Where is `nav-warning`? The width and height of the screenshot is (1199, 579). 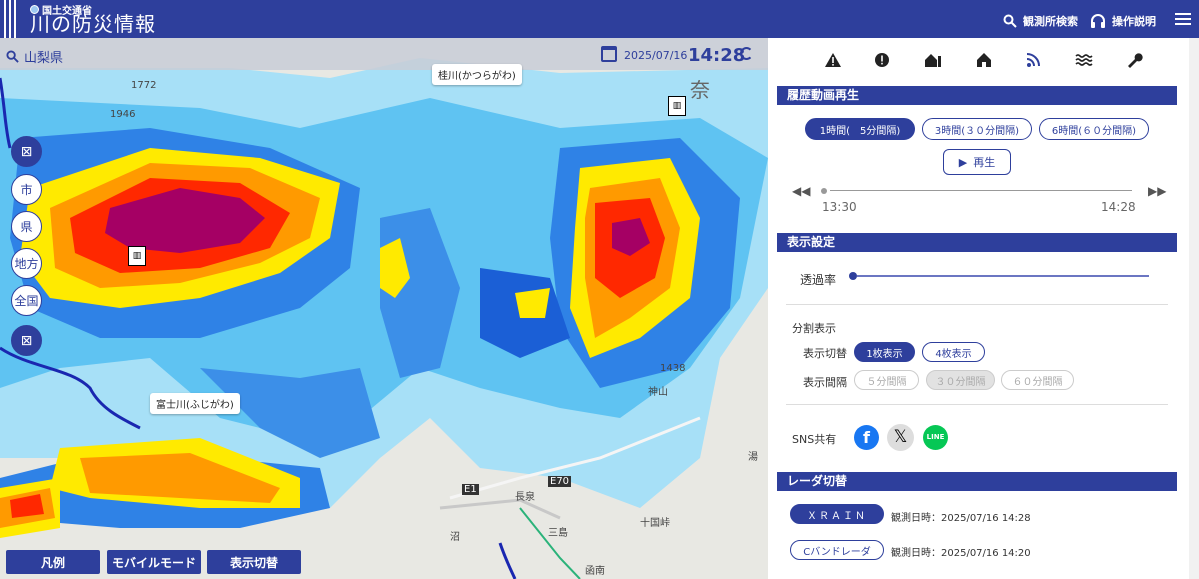 nav-warning is located at coordinates (833, 62).